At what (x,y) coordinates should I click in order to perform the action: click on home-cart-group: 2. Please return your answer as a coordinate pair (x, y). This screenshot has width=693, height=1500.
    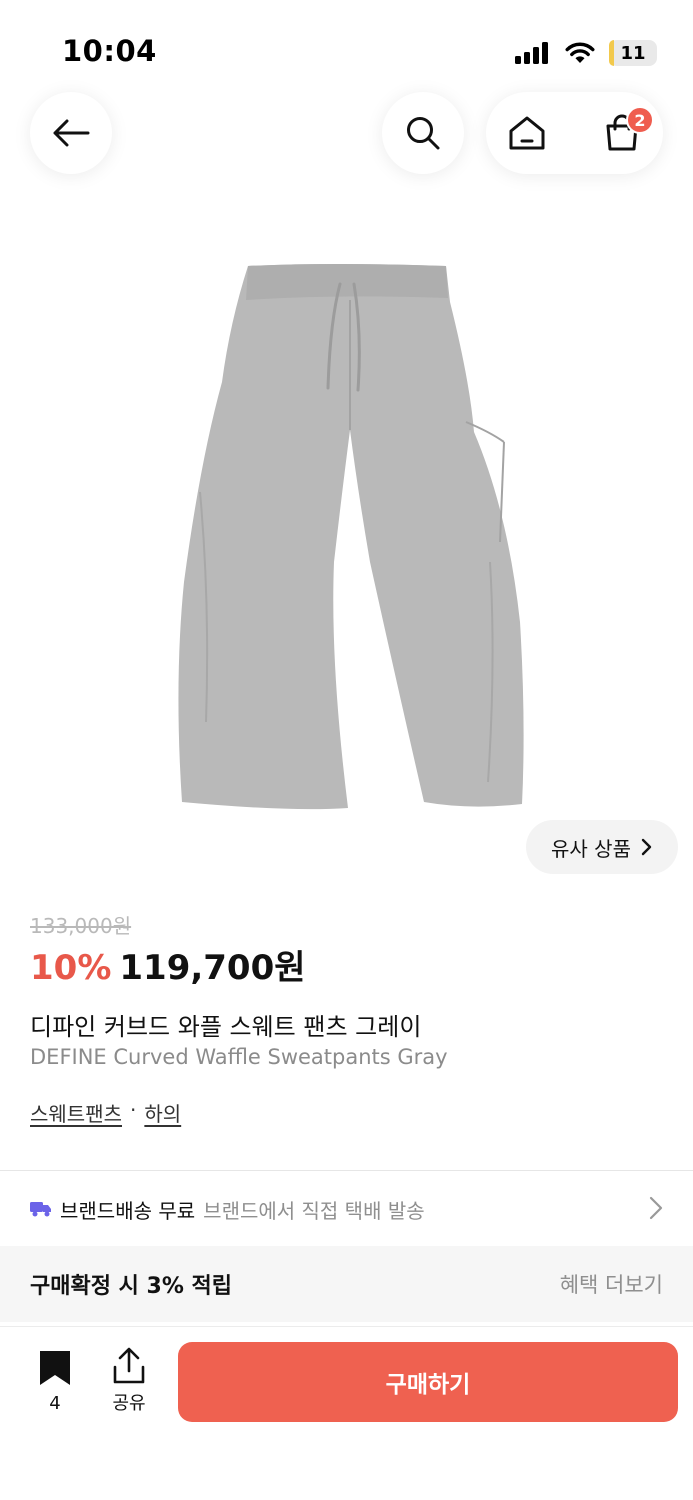
    Looking at the image, I should click on (574, 133).